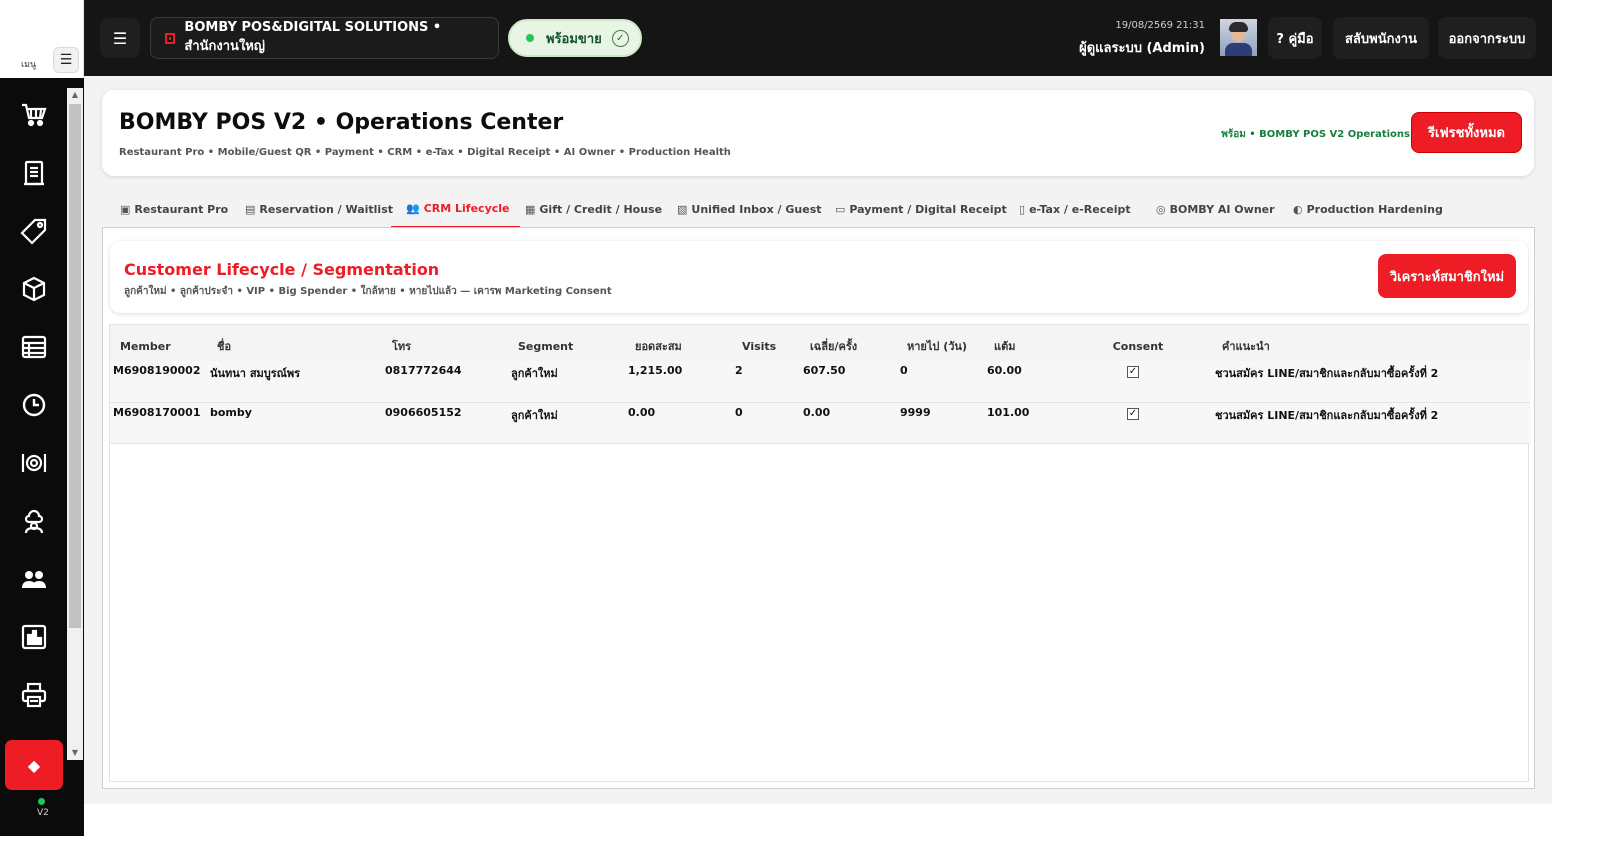 The image size is (1616, 868). Describe the element at coordinates (42, 39) in the screenshot. I see `rail-top: เมนู ☰` at that location.